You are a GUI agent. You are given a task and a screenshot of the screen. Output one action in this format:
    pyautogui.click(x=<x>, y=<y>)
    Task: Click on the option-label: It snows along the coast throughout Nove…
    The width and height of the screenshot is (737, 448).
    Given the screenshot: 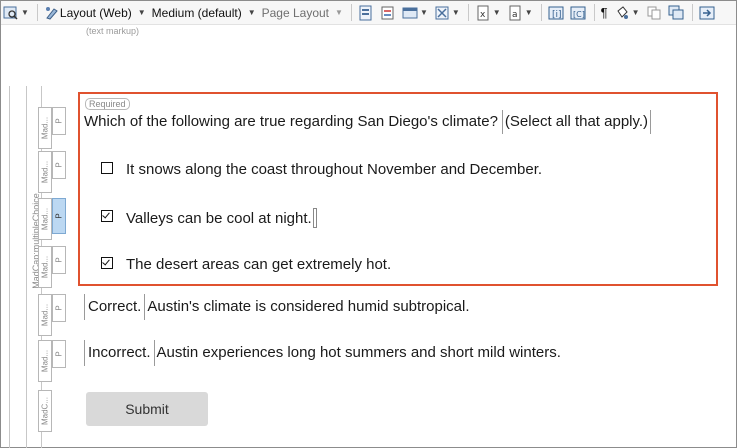 What is the action you would take?
    pyautogui.click(x=334, y=169)
    